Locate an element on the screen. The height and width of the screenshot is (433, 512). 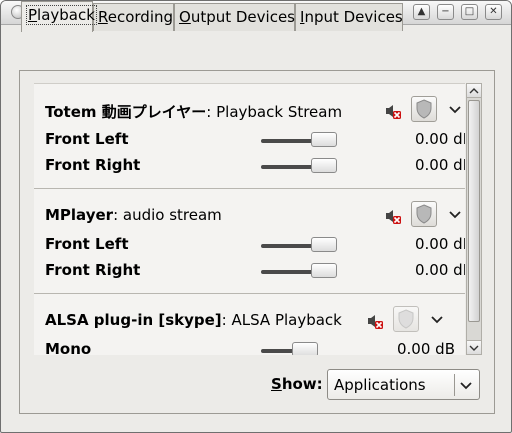
minimize-icon: − is located at coordinates (445, 12).